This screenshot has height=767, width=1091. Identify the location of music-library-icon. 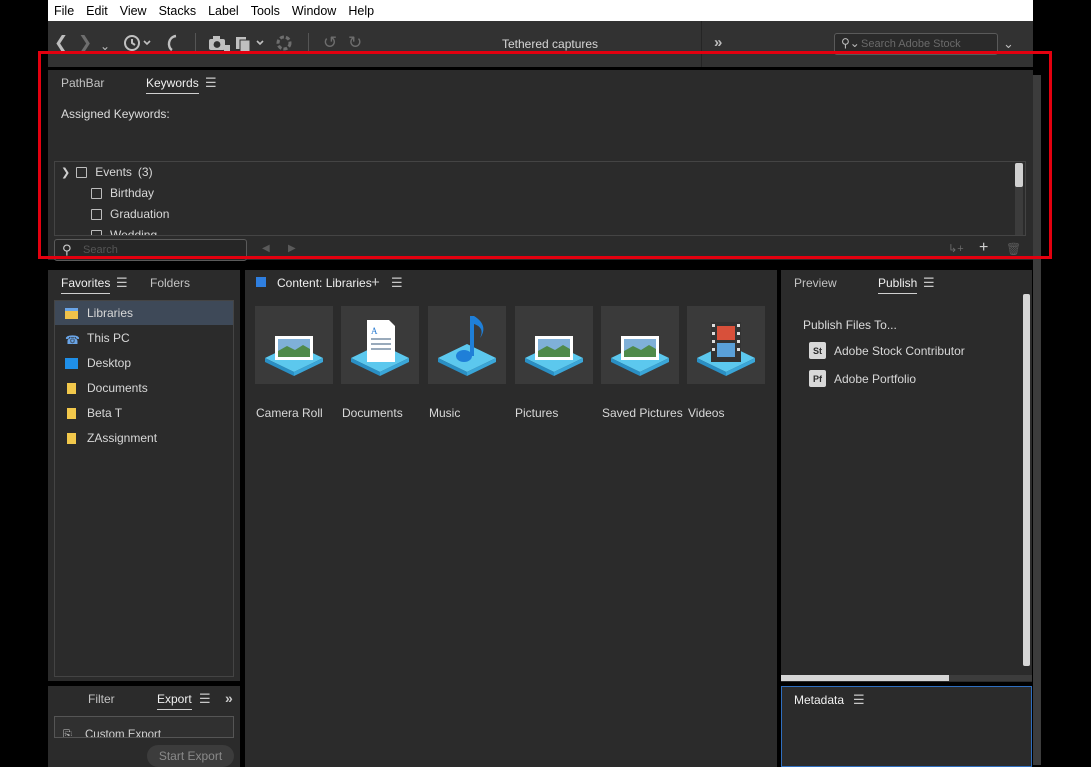
(467, 346).